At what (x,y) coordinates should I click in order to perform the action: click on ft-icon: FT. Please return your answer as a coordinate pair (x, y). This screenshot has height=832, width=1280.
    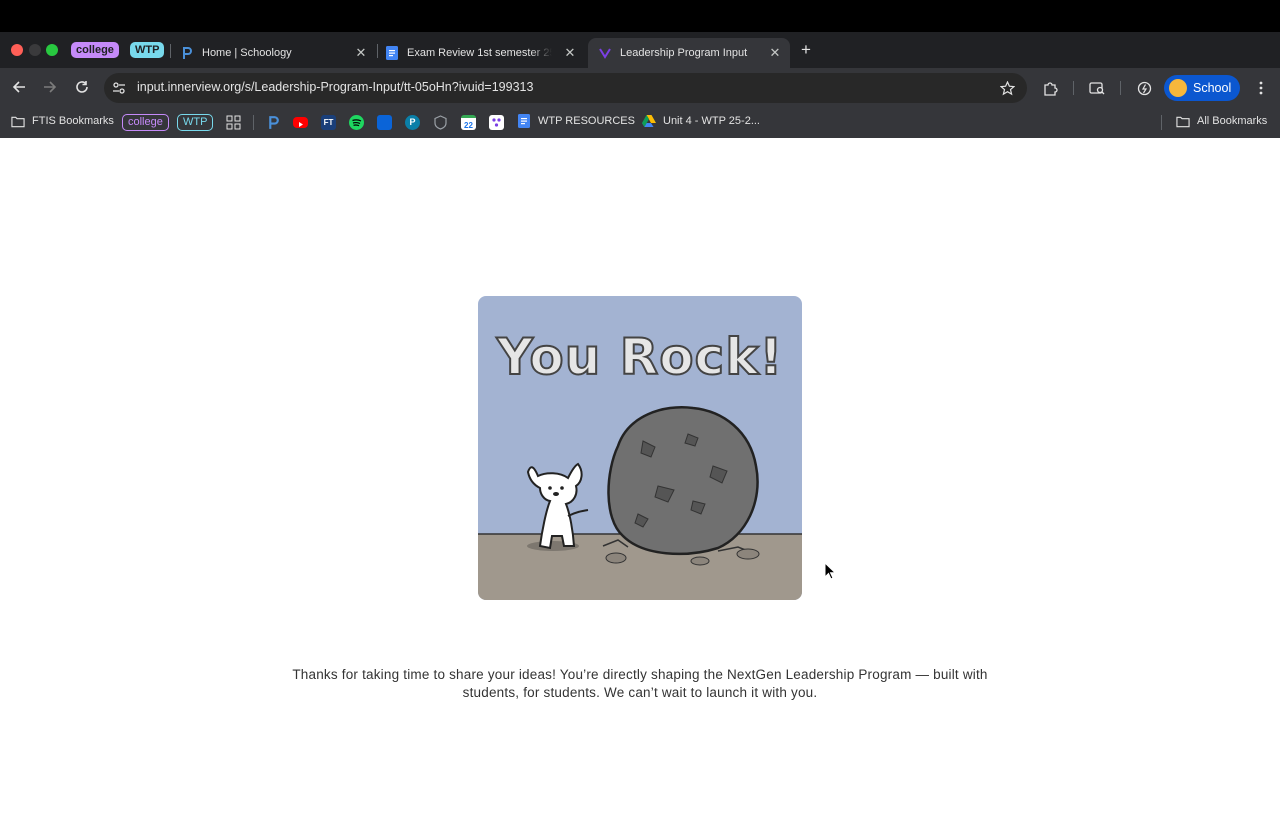
    Looking at the image, I should click on (328, 122).